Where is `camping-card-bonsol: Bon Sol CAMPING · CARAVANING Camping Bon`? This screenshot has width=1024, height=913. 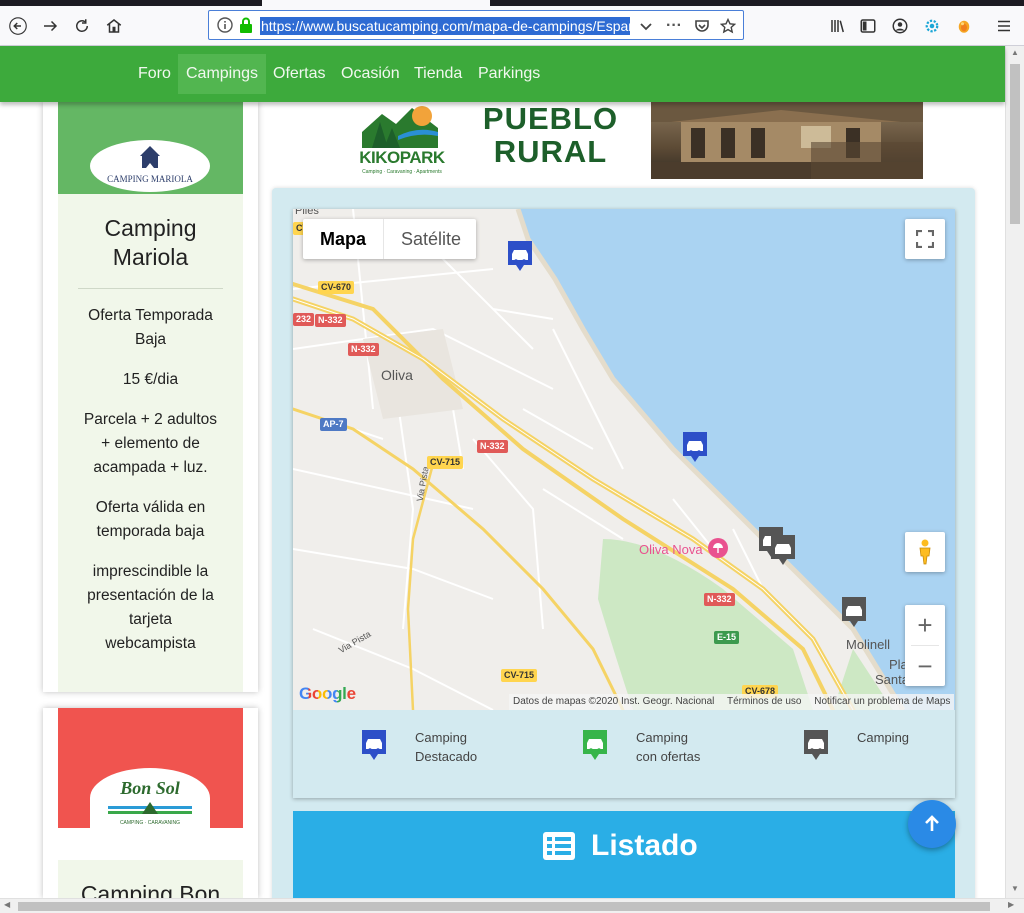
camping-card-bonsol: Bon Sol CAMPING · CARAVANING Camping Bon is located at coordinates (150, 807).